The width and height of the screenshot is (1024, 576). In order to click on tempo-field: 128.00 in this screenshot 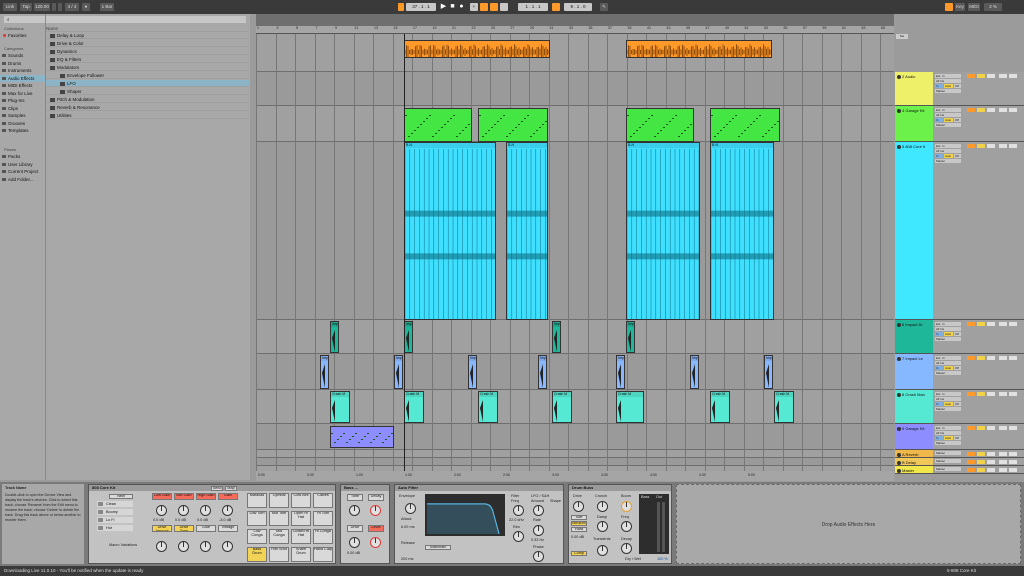, I will do `click(42, 7)`.